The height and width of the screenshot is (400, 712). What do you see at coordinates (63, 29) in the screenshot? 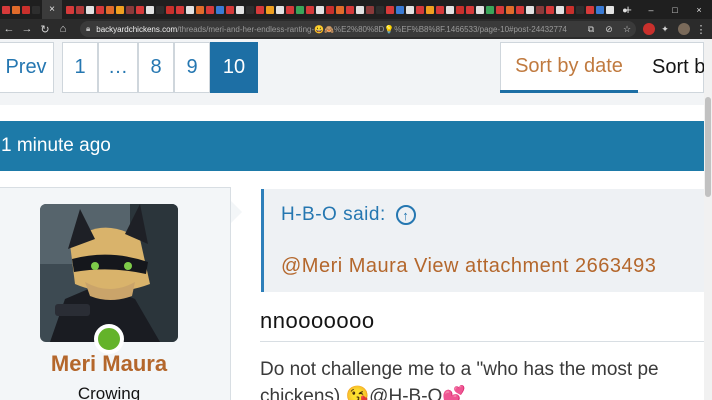
I see `home-icon: ⌂` at bounding box center [63, 29].